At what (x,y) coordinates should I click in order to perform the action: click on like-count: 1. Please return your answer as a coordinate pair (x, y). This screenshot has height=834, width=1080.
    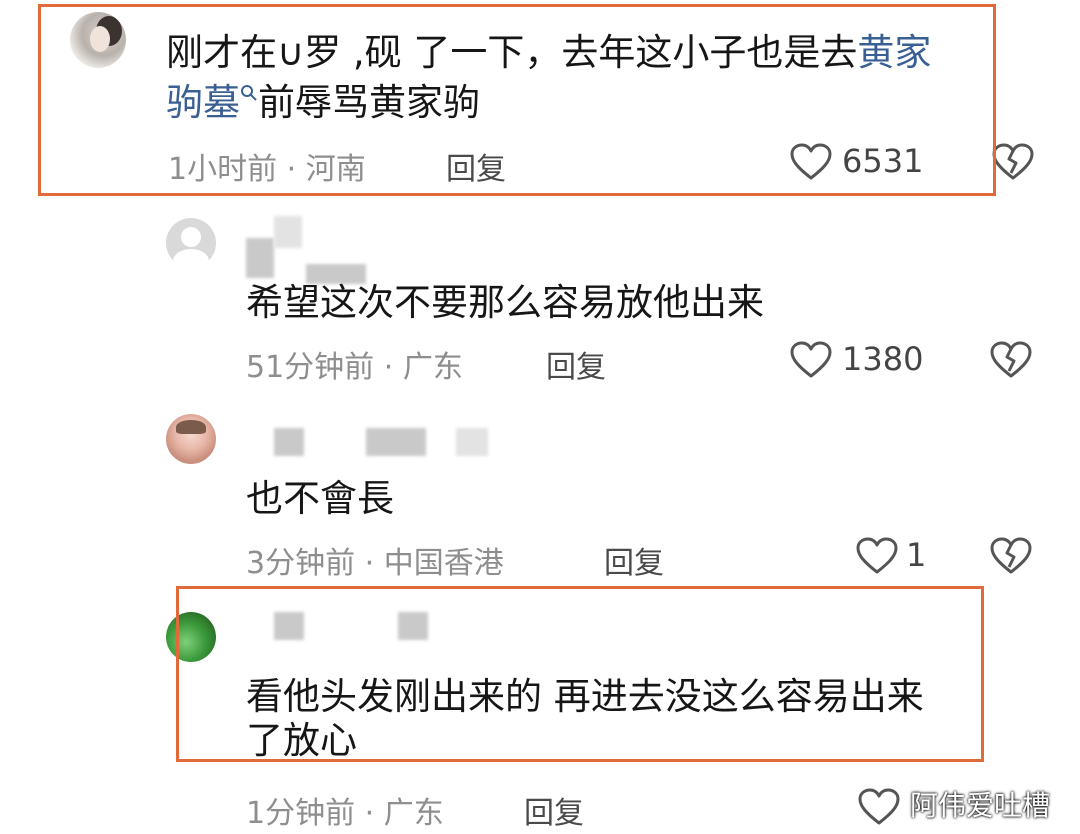
    Looking at the image, I should click on (916, 555).